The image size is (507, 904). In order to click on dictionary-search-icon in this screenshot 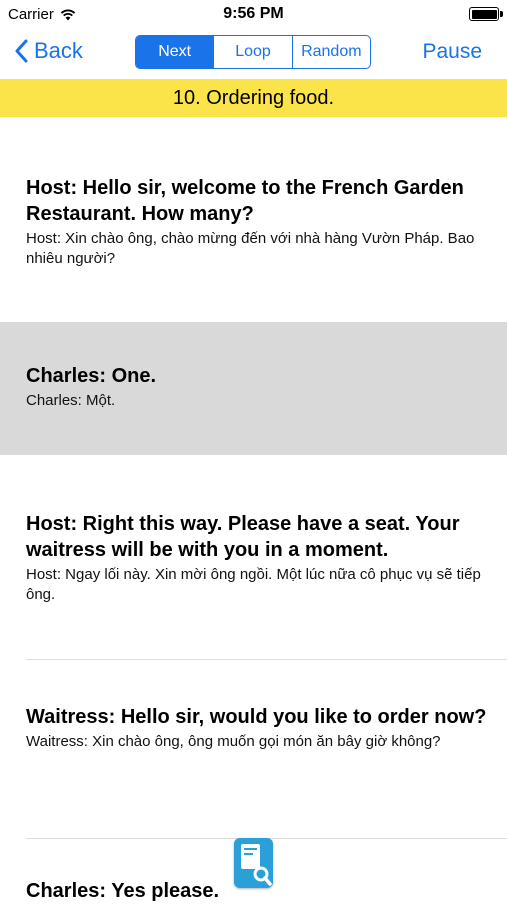, I will do `click(253, 863)`.